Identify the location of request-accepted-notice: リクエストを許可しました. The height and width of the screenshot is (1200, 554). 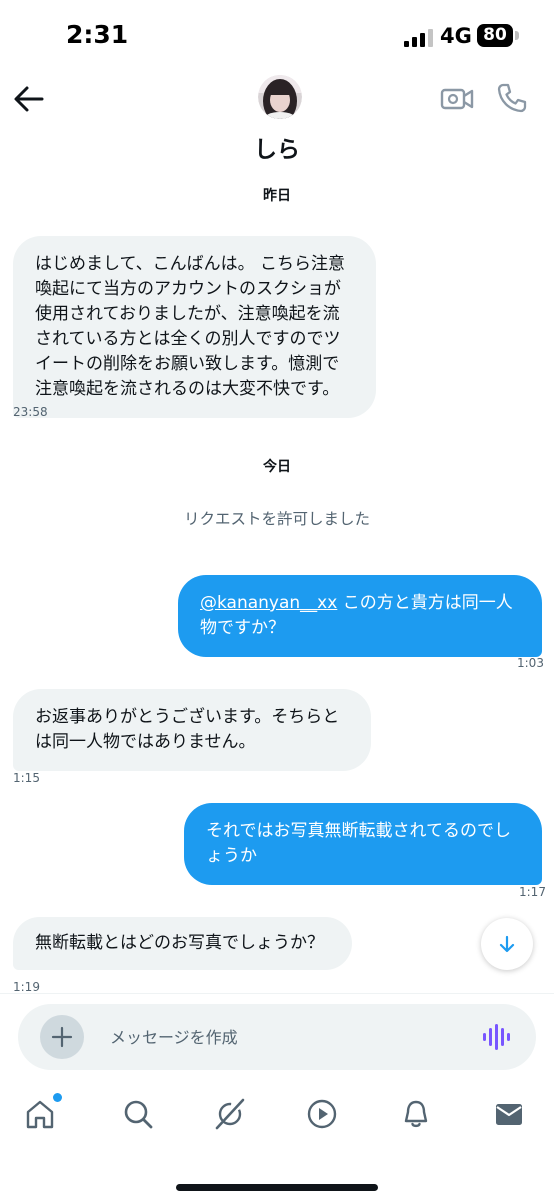
(276, 519).